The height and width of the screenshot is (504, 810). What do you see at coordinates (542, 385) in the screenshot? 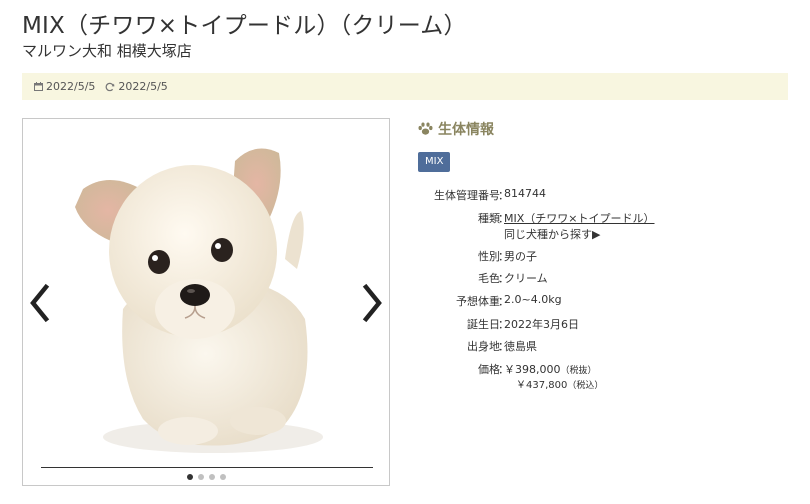
I see `price-incl-tax: ￥437,800` at bounding box center [542, 385].